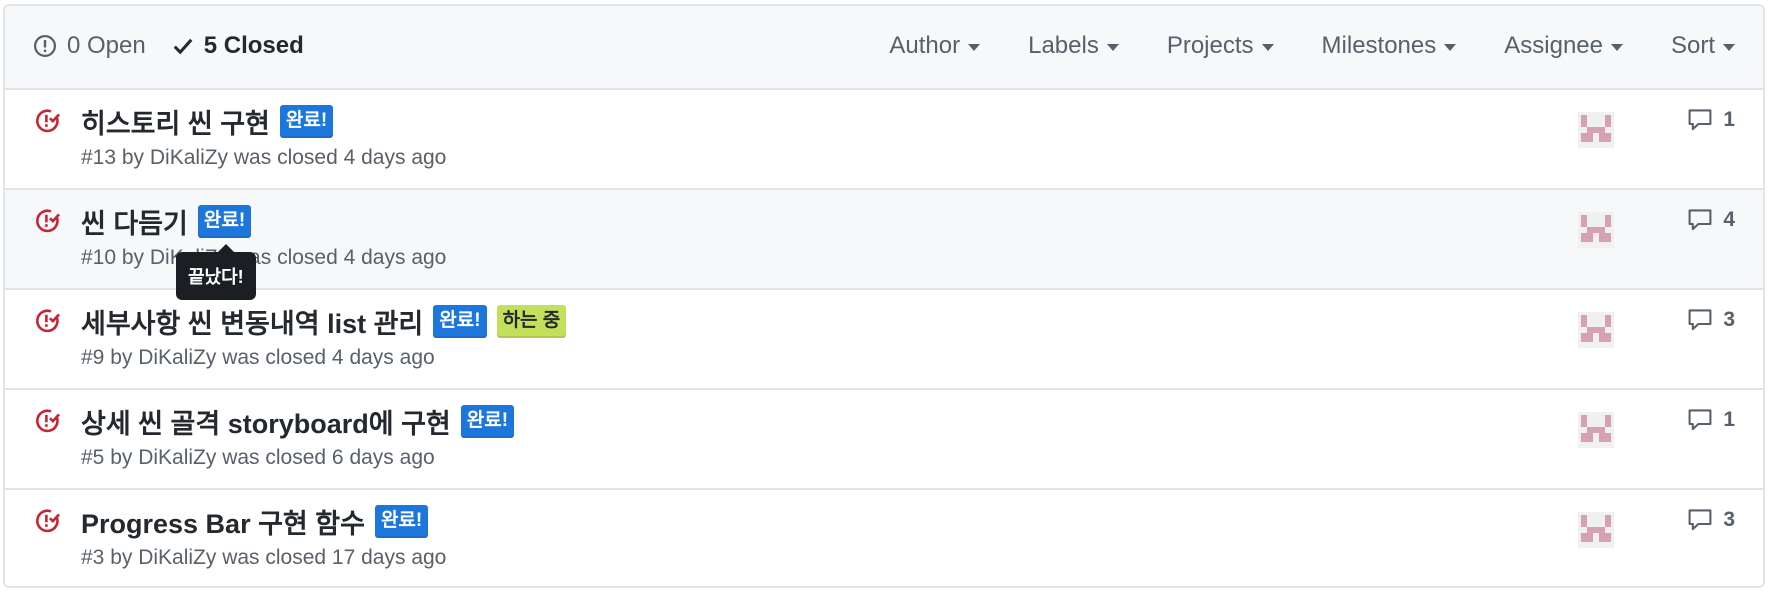  Describe the element at coordinates (266, 421) in the screenshot. I see `issue-title-link: 상세 씬 골격 storyboard에 구현` at that location.